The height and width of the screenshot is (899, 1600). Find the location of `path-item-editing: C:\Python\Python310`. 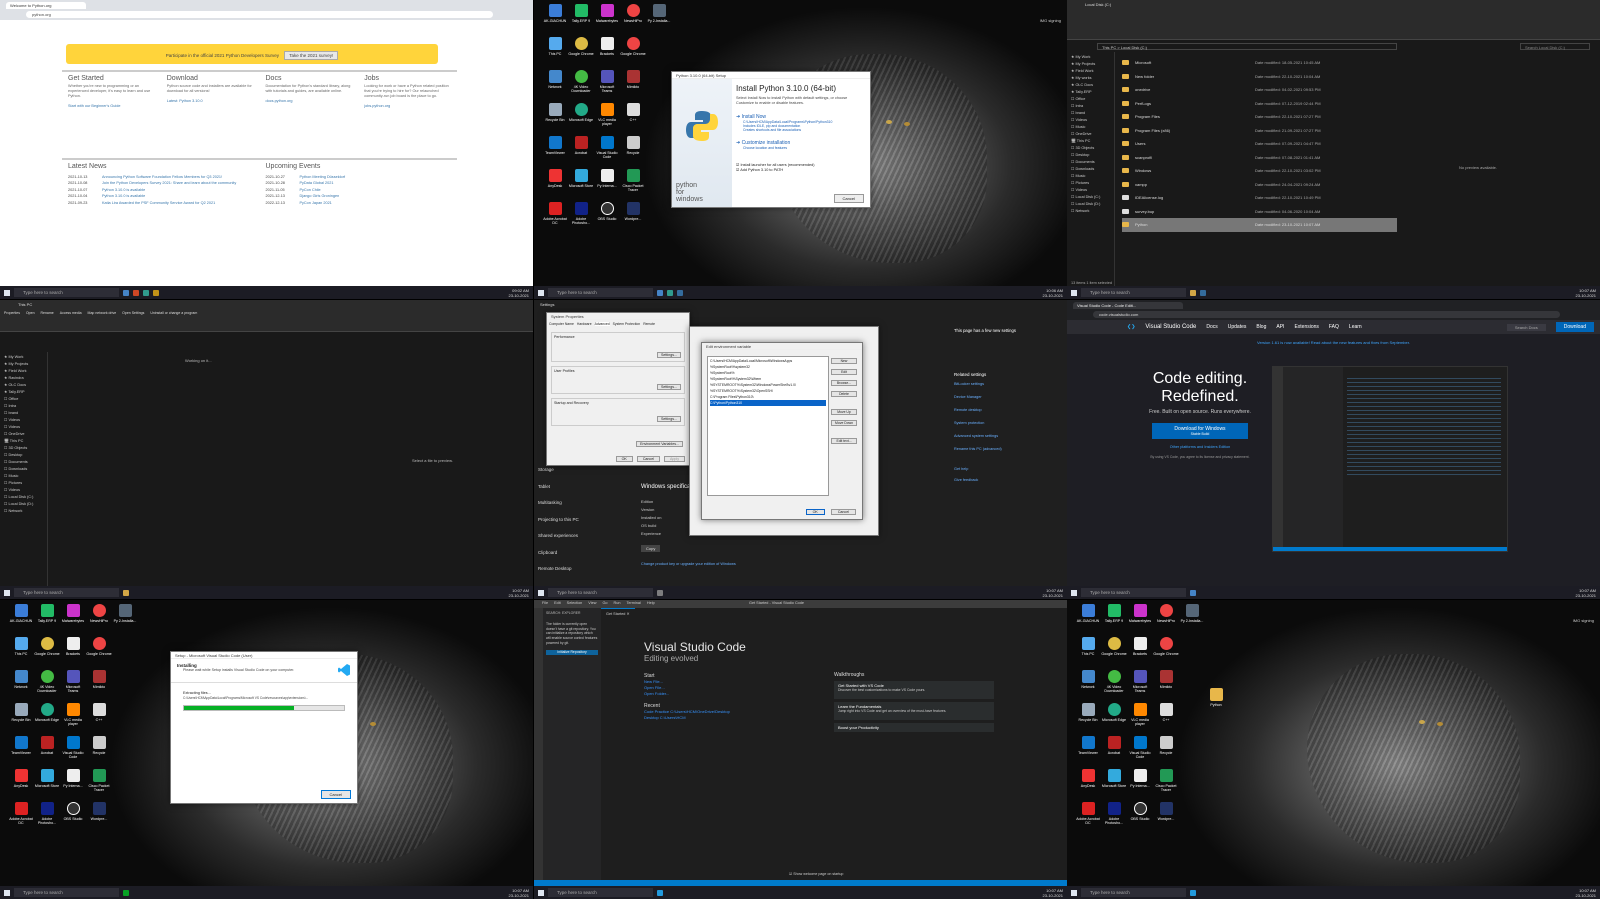

path-item-editing: C:\Python\Python310 is located at coordinates (768, 403).